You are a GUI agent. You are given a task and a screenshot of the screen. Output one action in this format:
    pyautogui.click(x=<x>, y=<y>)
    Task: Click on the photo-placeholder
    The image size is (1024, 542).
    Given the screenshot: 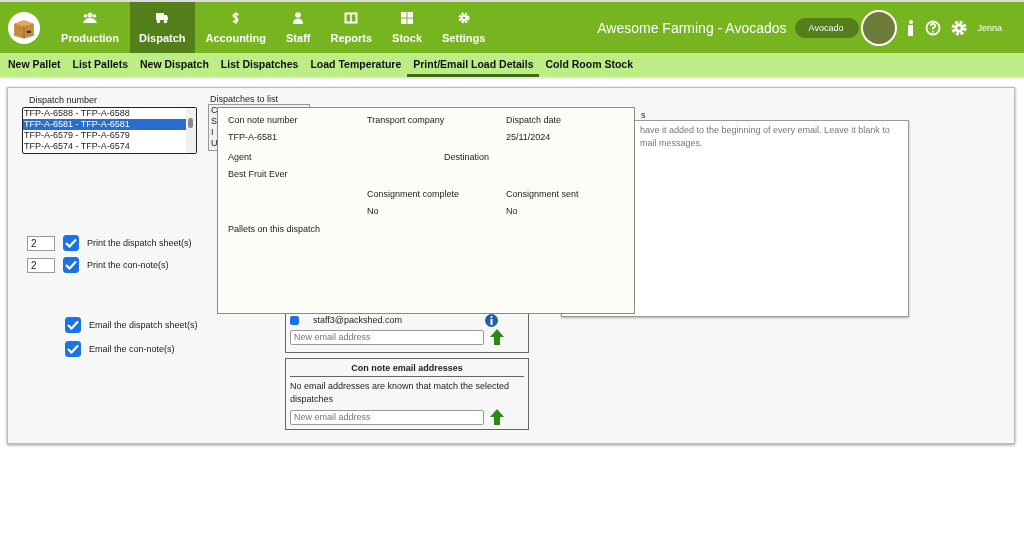 What is the action you would take?
    pyautogui.click(x=879, y=27)
    